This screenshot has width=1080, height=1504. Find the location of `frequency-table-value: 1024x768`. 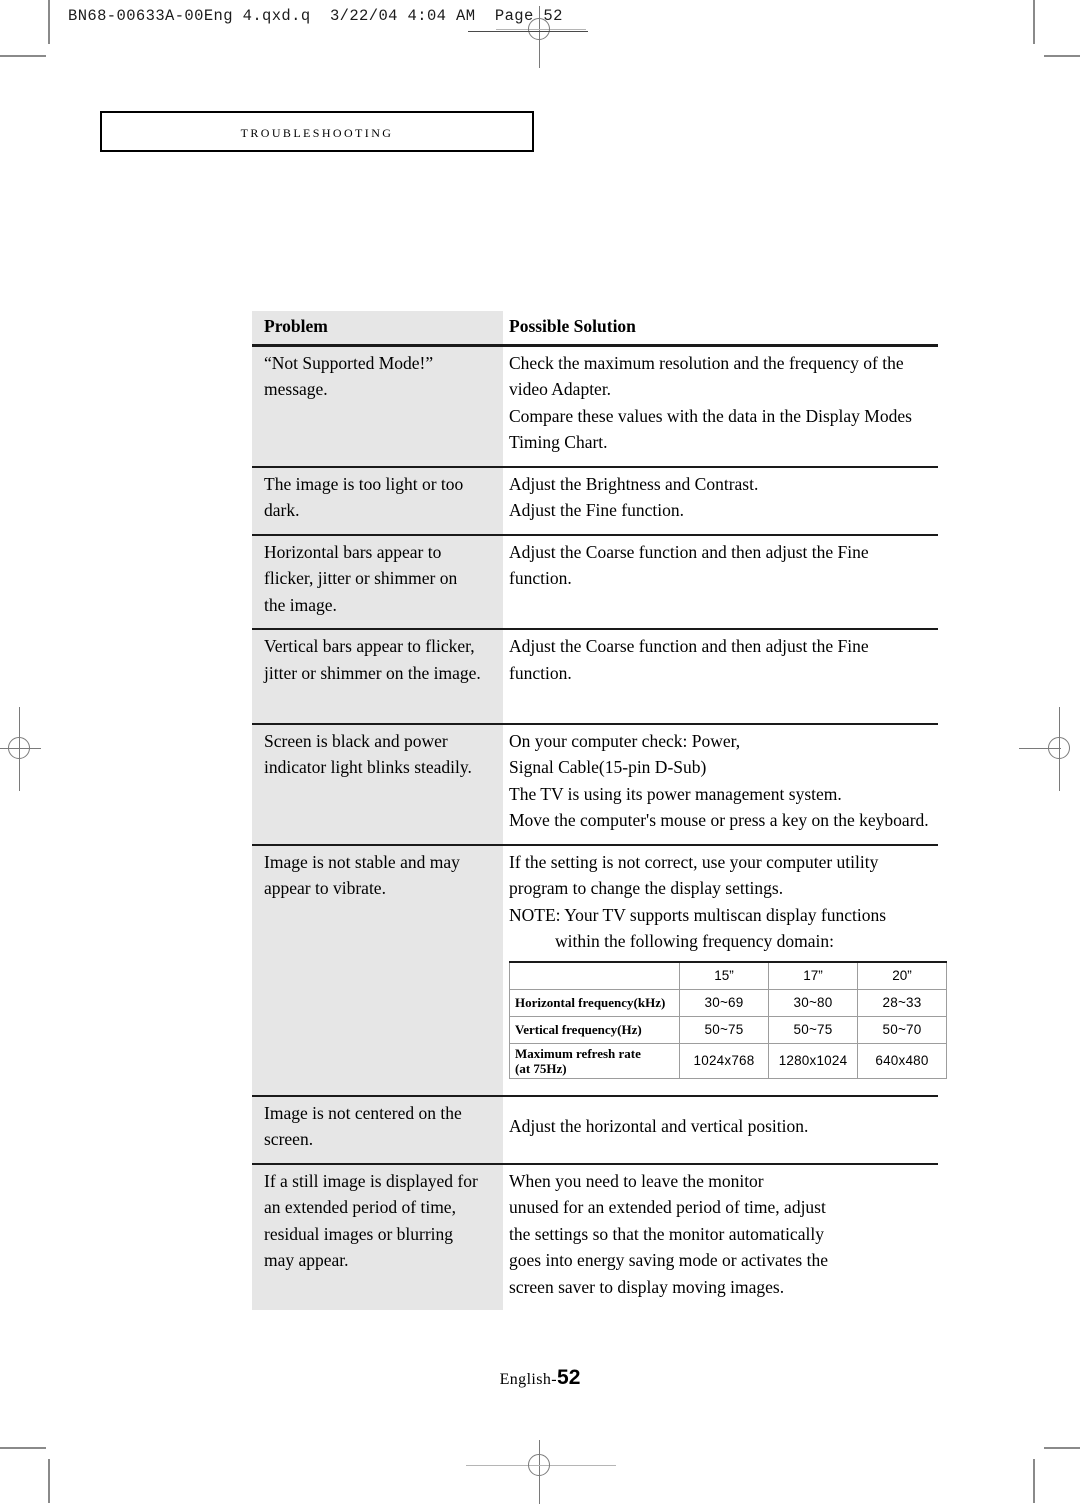

frequency-table-value: 1024x768 is located at coordinates (724, 1060).